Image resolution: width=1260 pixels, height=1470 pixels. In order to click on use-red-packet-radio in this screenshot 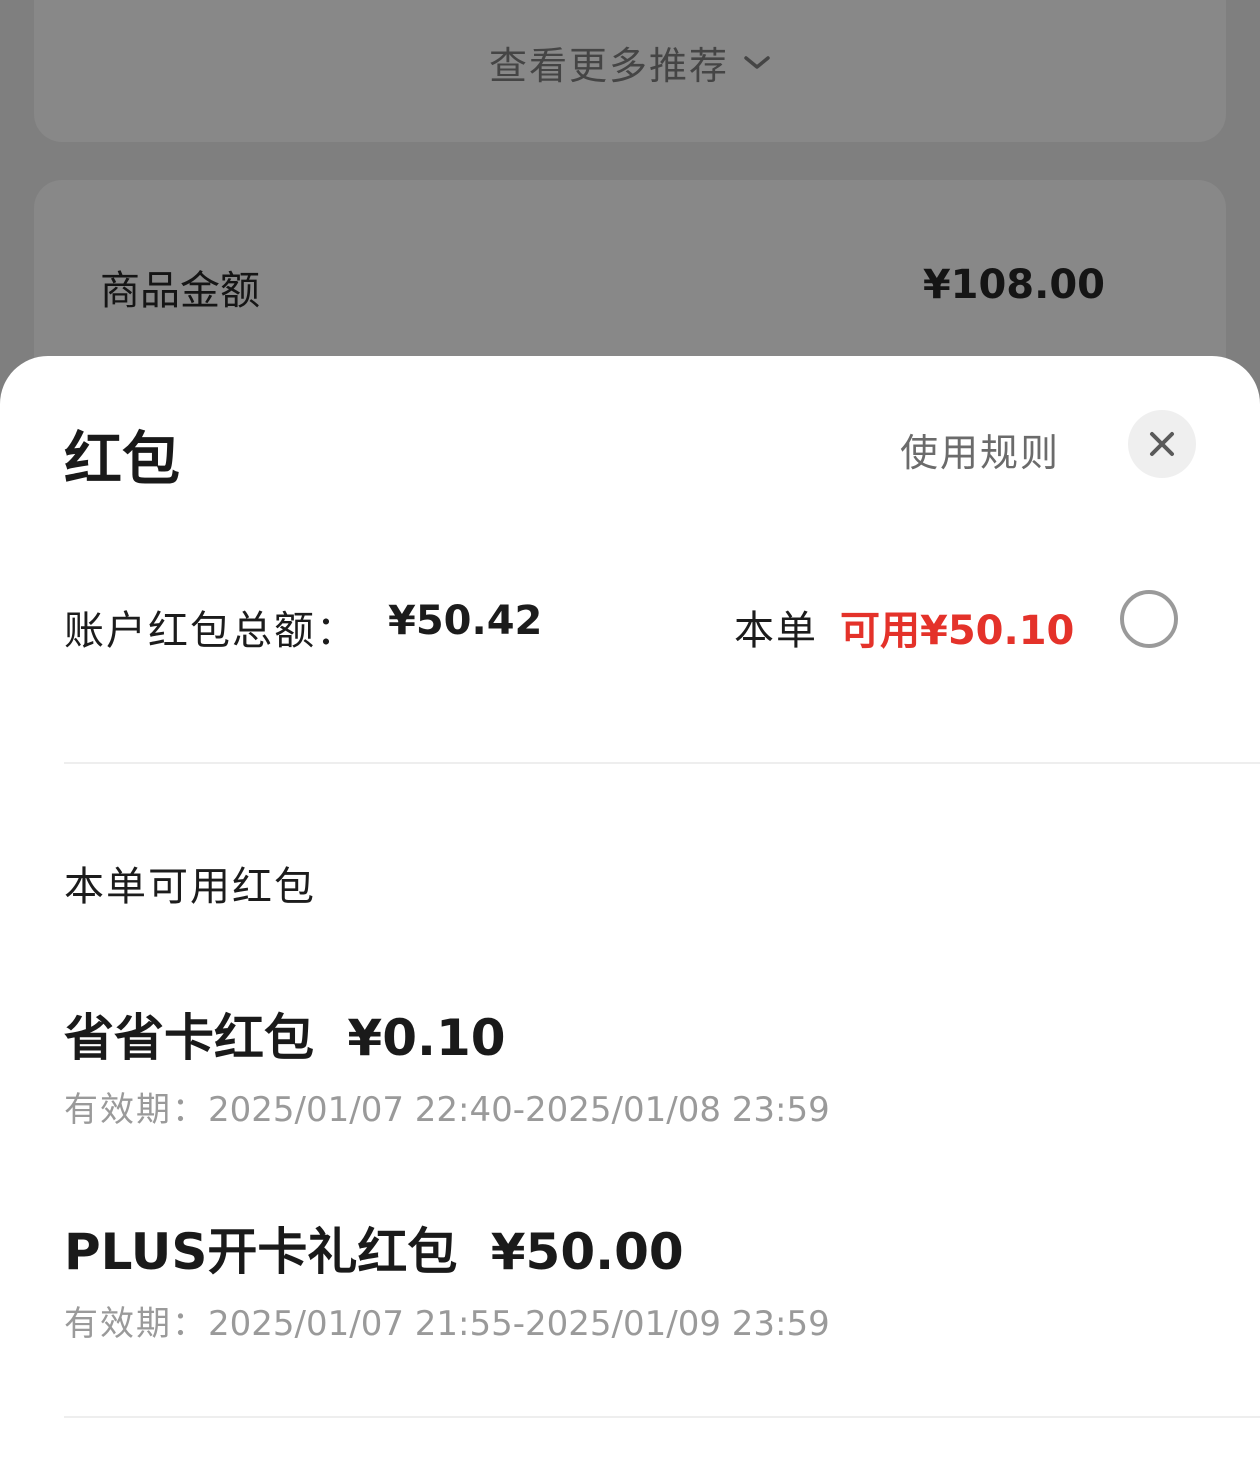, I will do `click(1149, 619)`.